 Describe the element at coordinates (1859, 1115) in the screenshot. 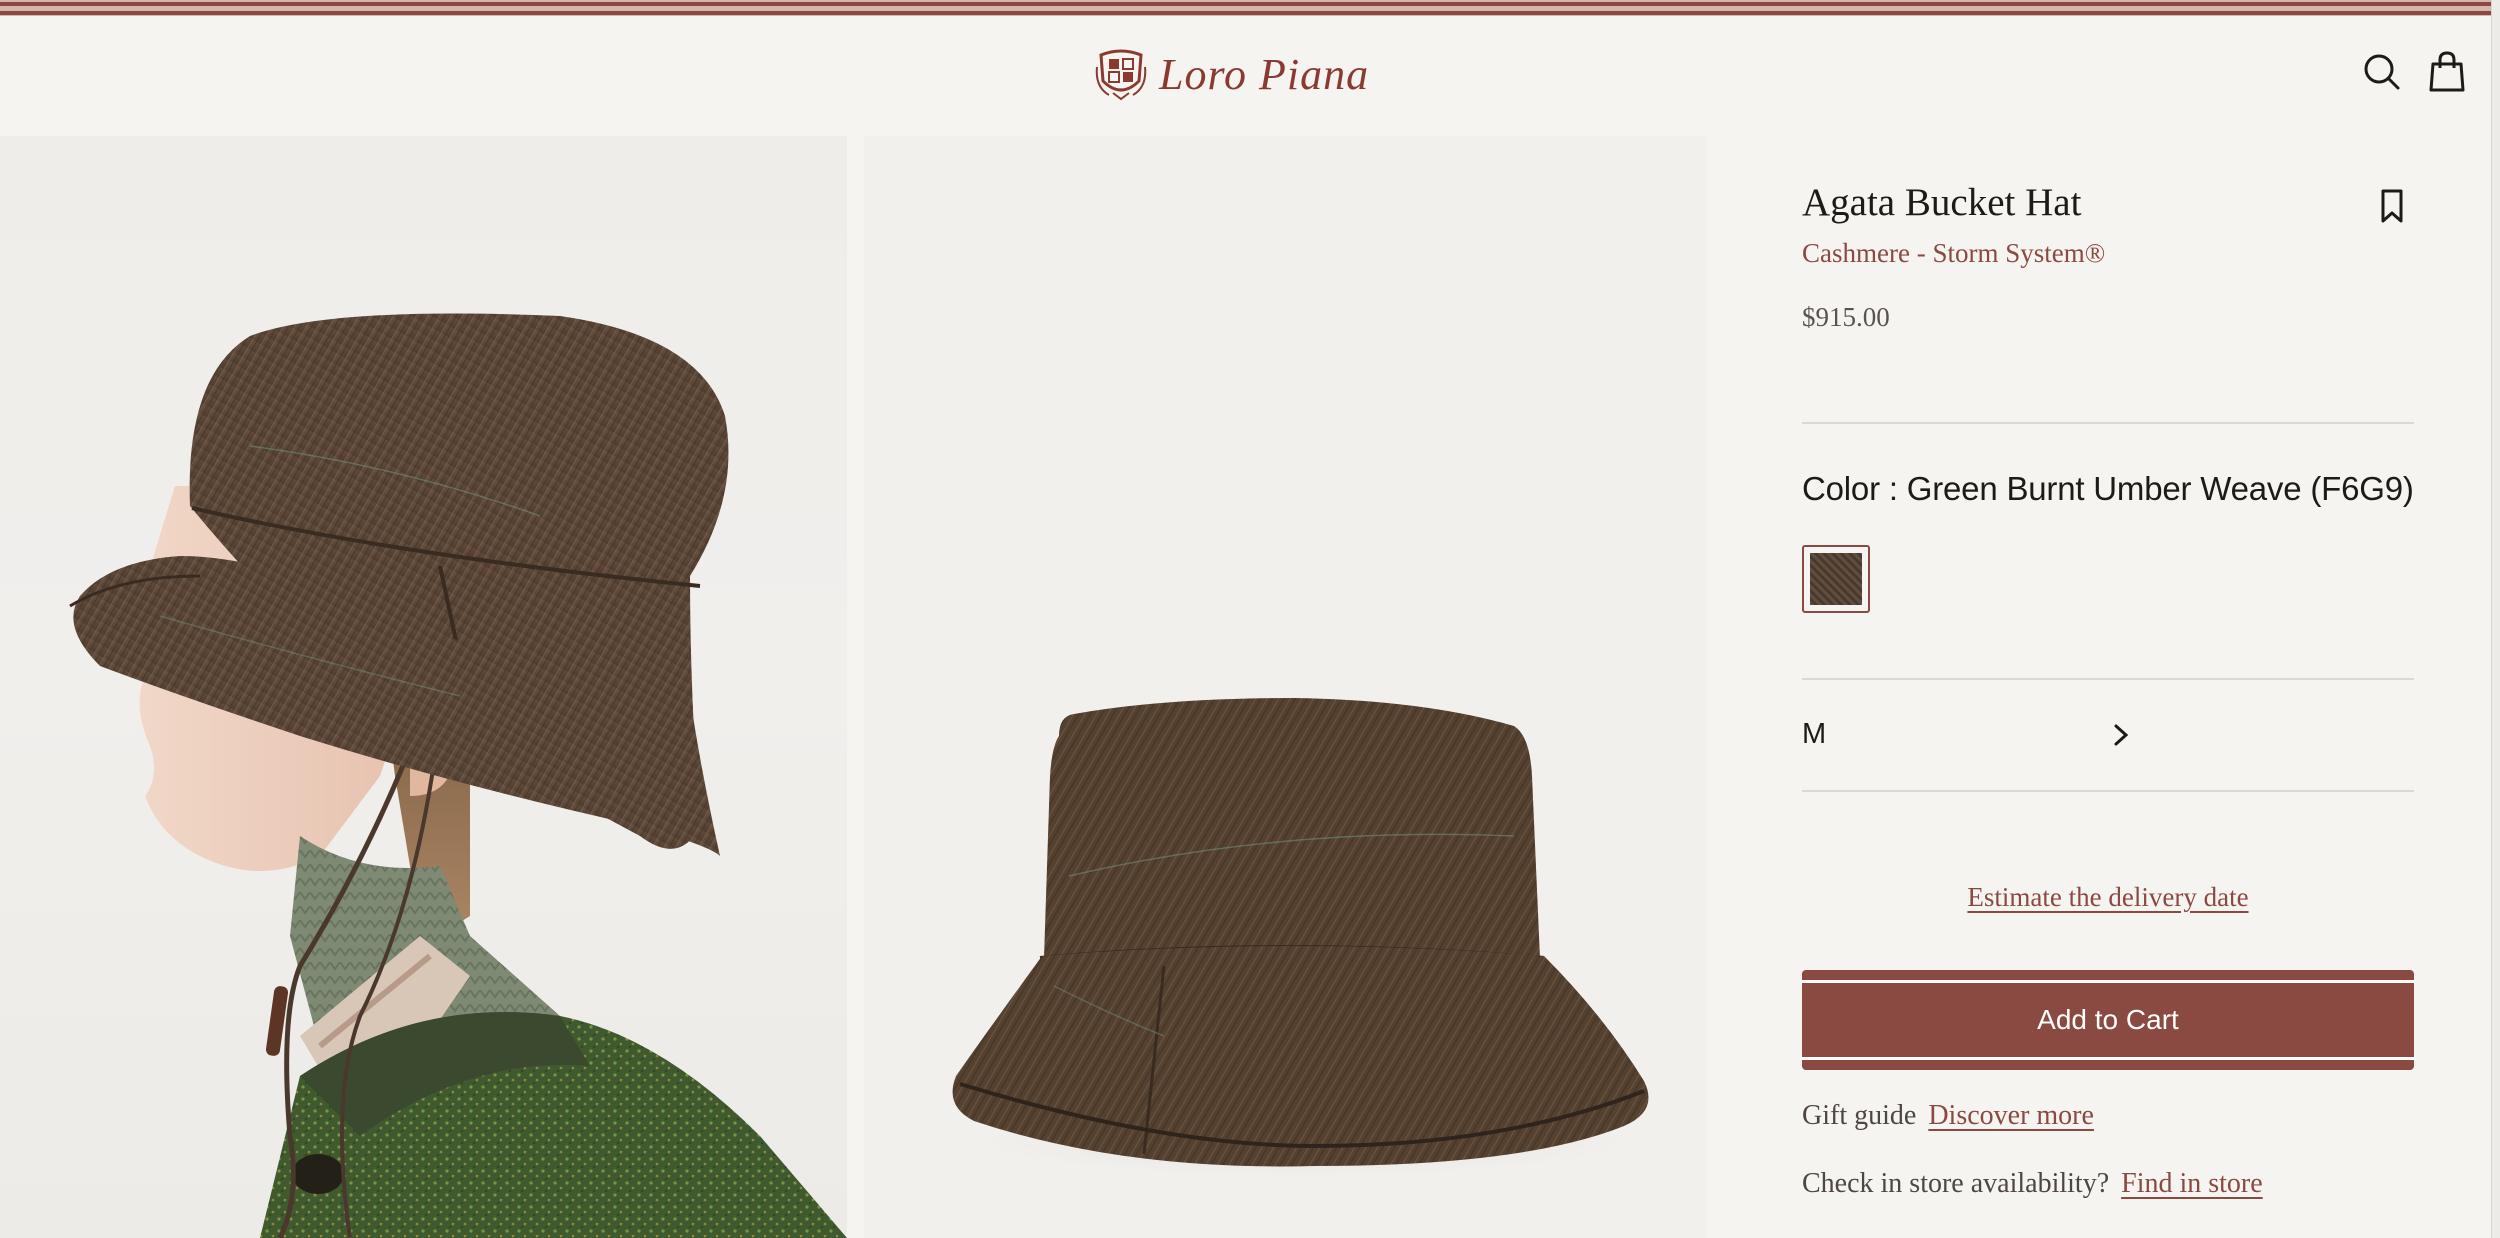

I see `gift-guide-label: Gift guide` at that location.